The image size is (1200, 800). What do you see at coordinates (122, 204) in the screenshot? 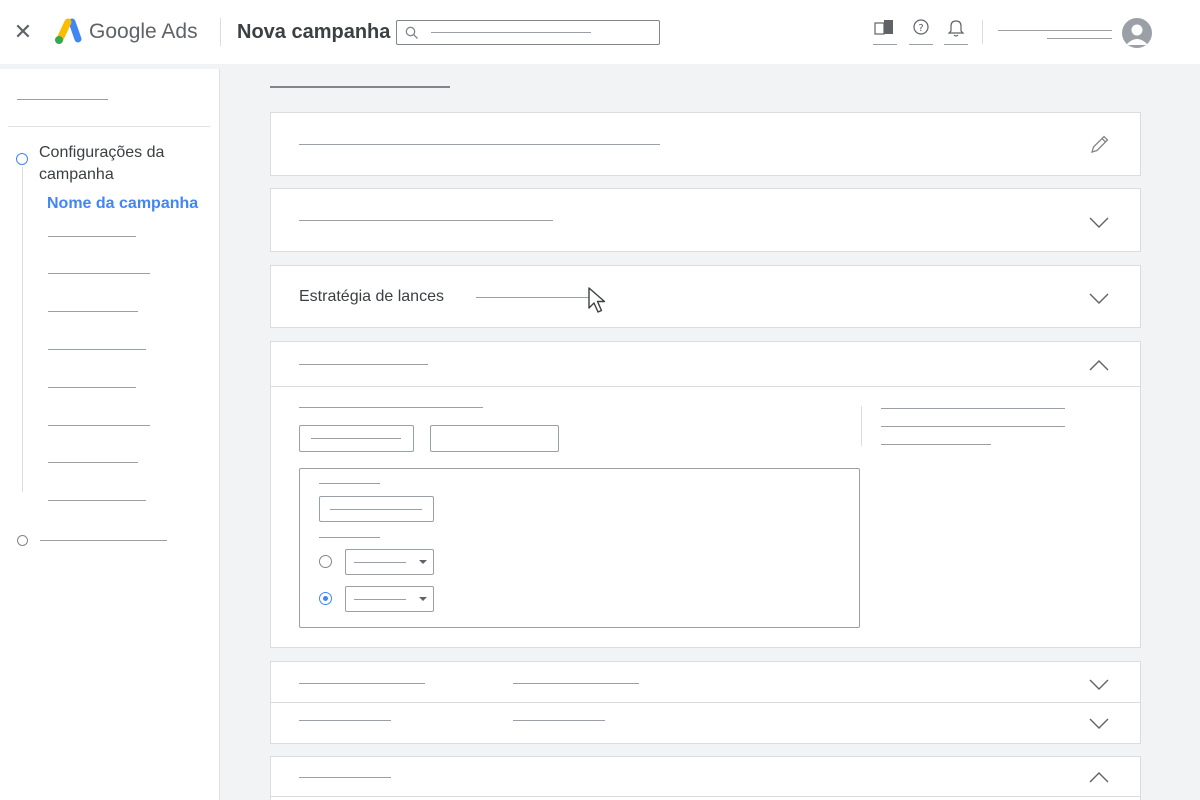
I see `sidebar-item-campaign-name: Nome da campanha` at bounding box center [122, 204].